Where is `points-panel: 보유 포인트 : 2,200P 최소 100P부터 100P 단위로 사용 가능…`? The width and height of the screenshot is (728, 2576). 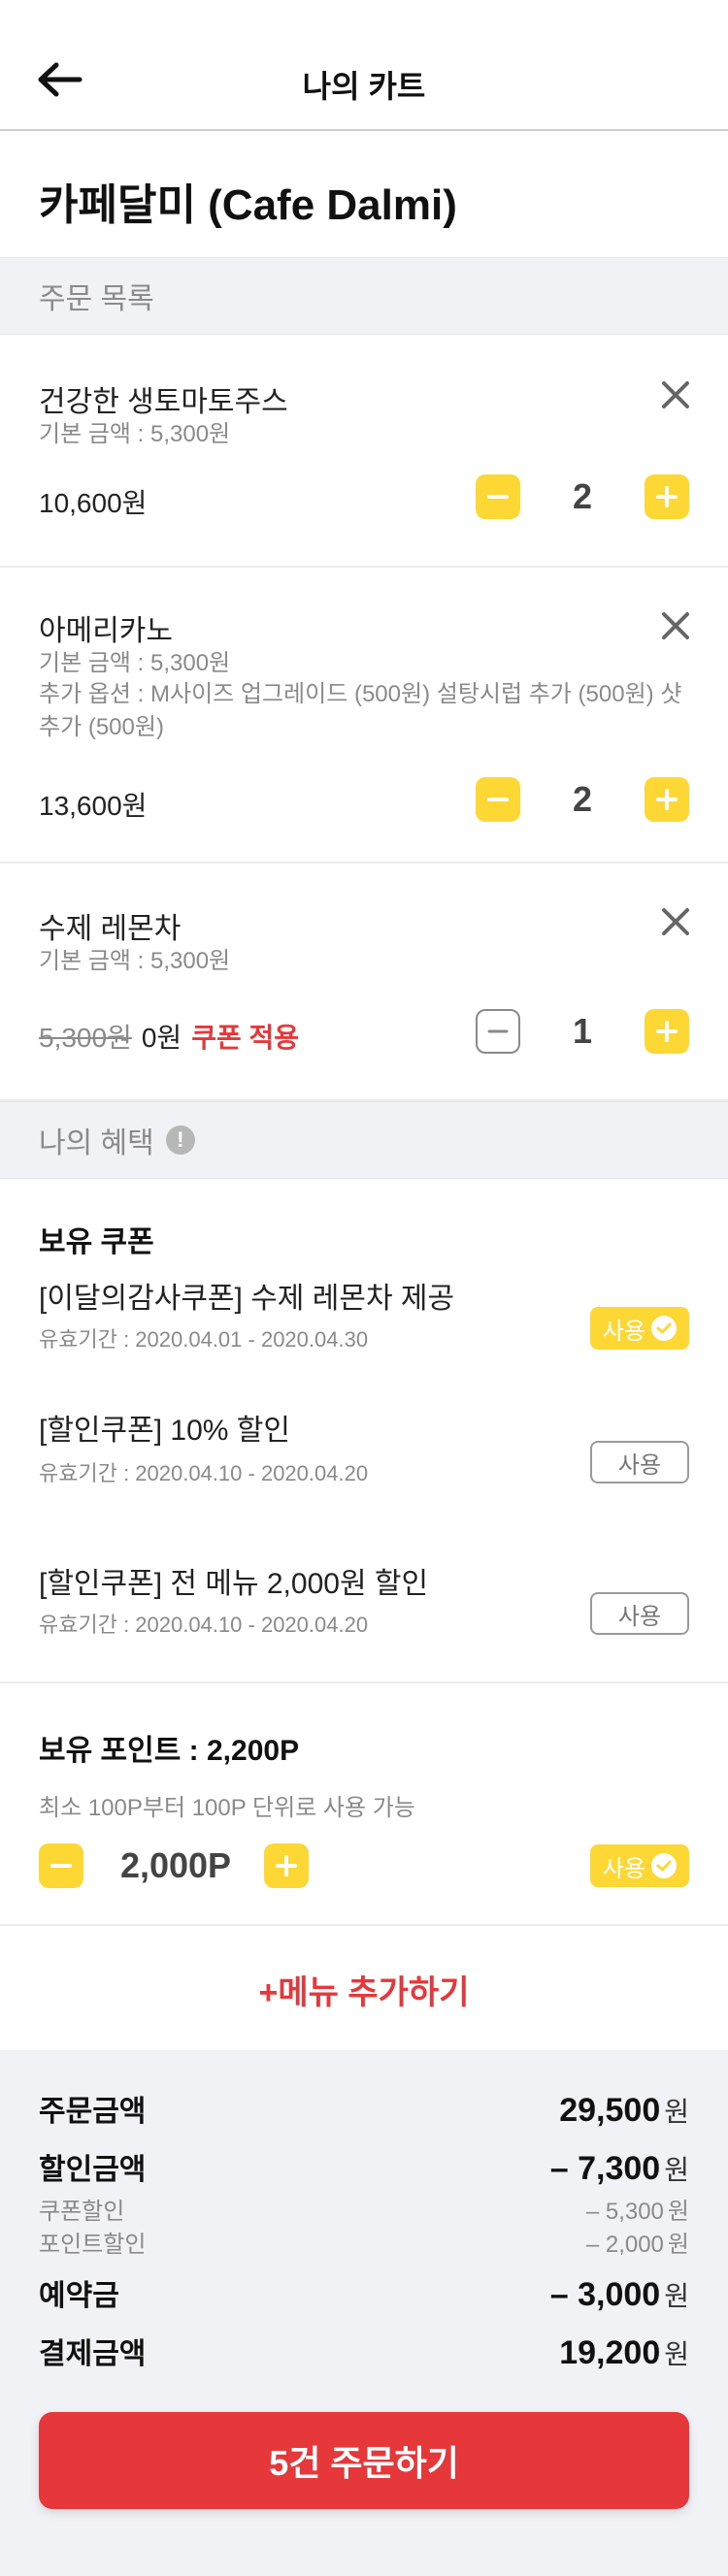 points-panel: 보유 포인트 : 2,200P 최소 100P부터 100P 단위로 사용 가능… is located at coordinates (364, 1805).